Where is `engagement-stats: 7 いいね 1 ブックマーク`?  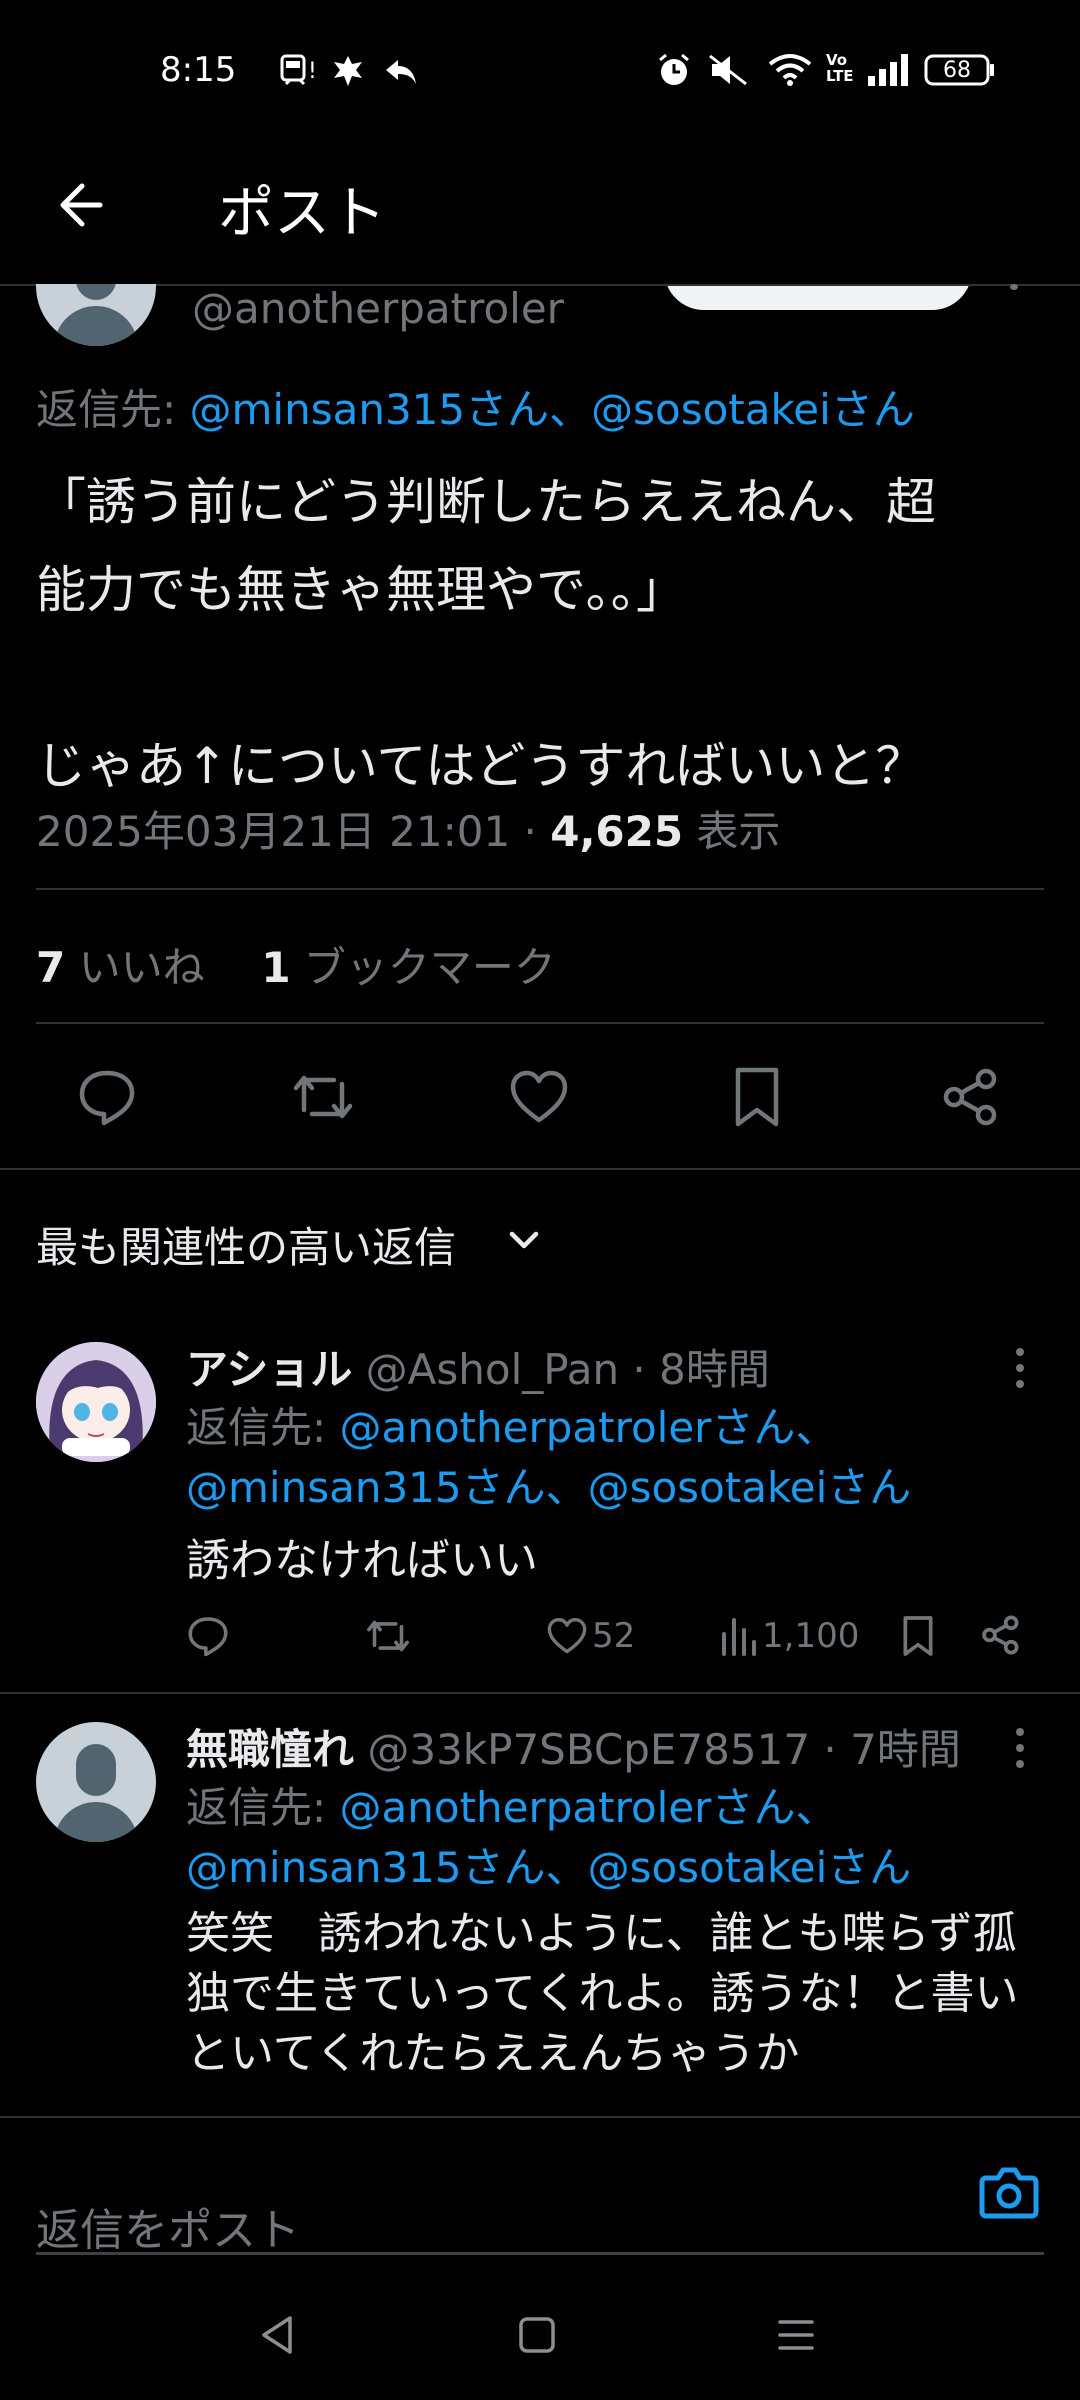
engagement-stats: 7 いいね 1 ブックマーク is located at coordinates (296, 964).